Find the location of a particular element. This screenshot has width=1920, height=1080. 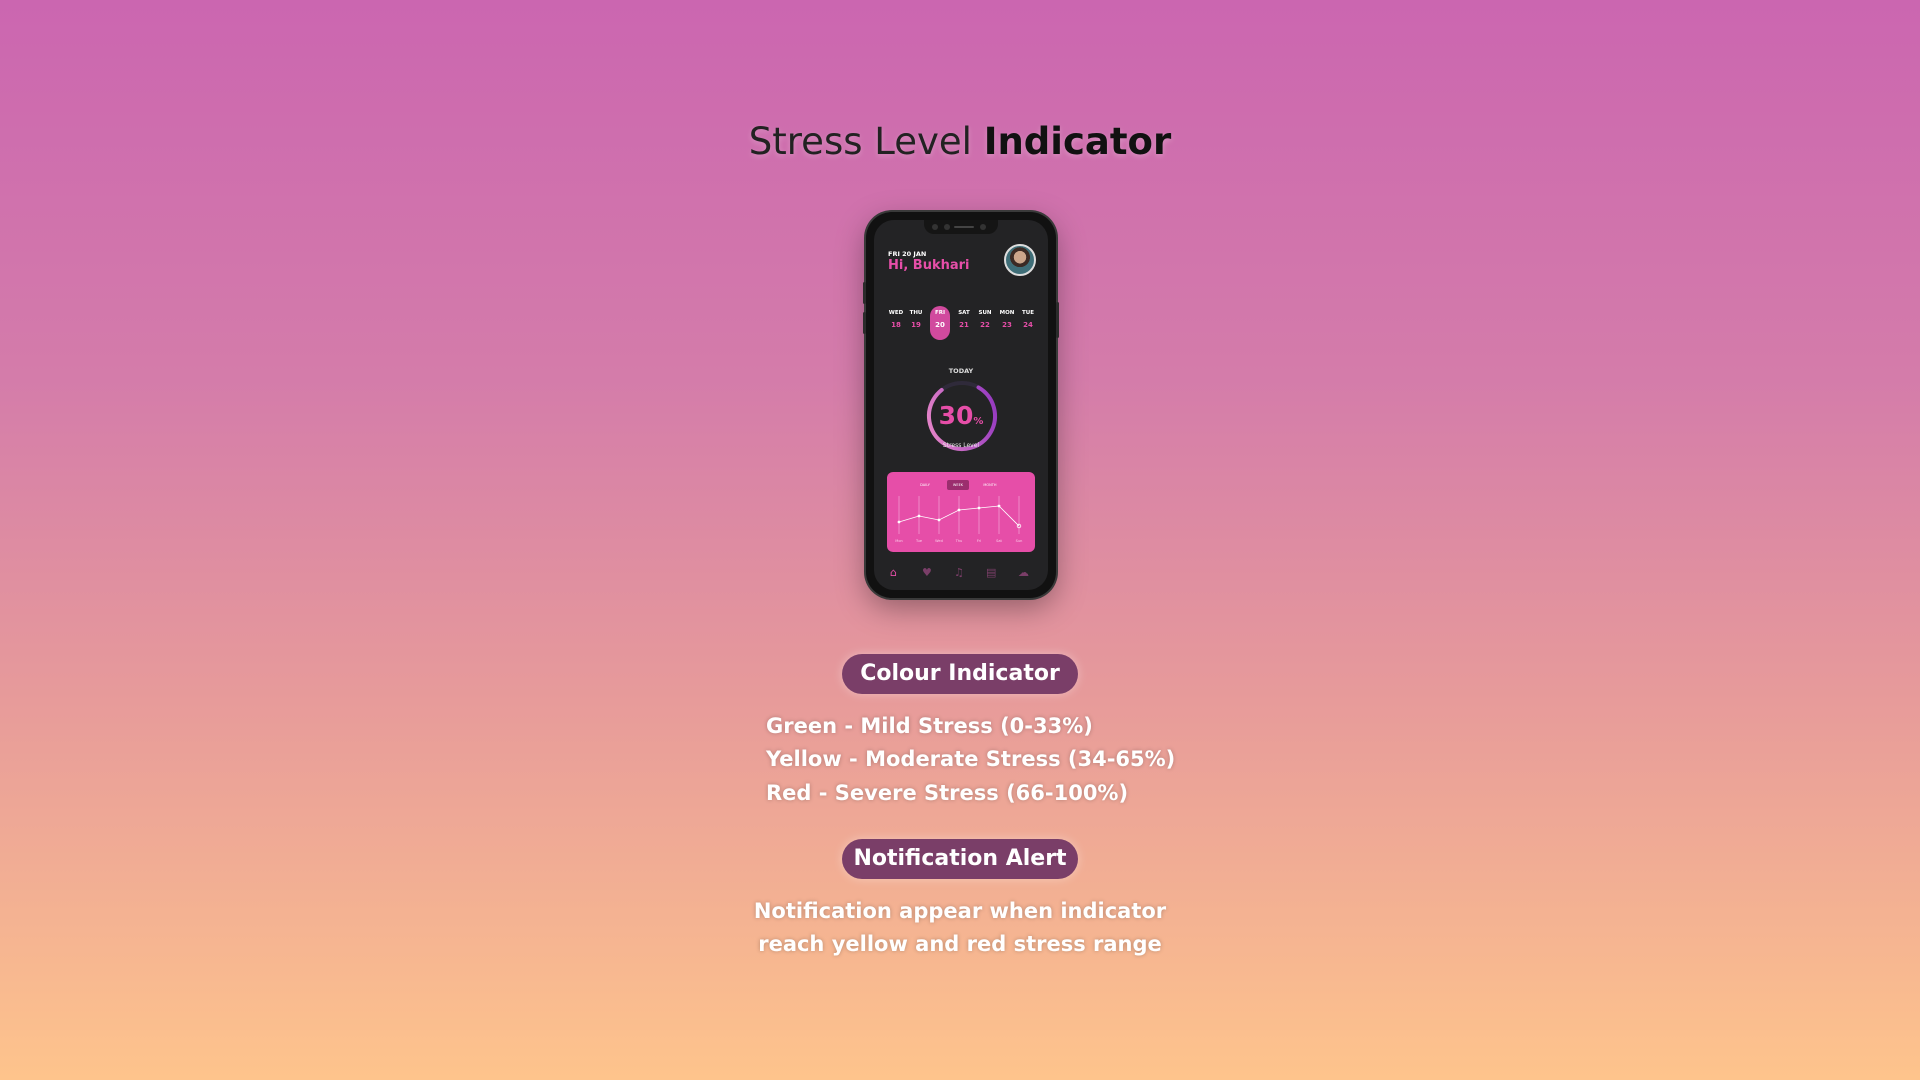

avatar is located at coordinates (1020, 260).